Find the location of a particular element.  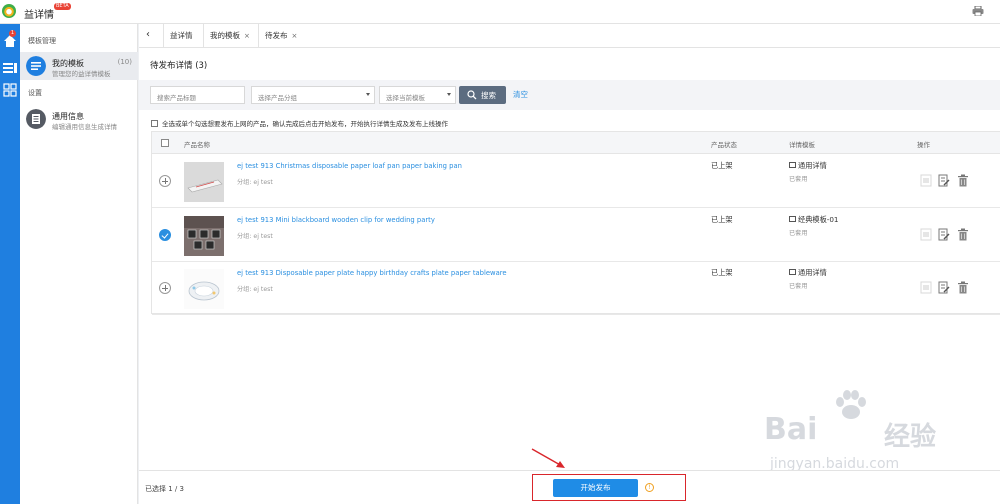

header-checkbox is located at coordinates (165, 143).